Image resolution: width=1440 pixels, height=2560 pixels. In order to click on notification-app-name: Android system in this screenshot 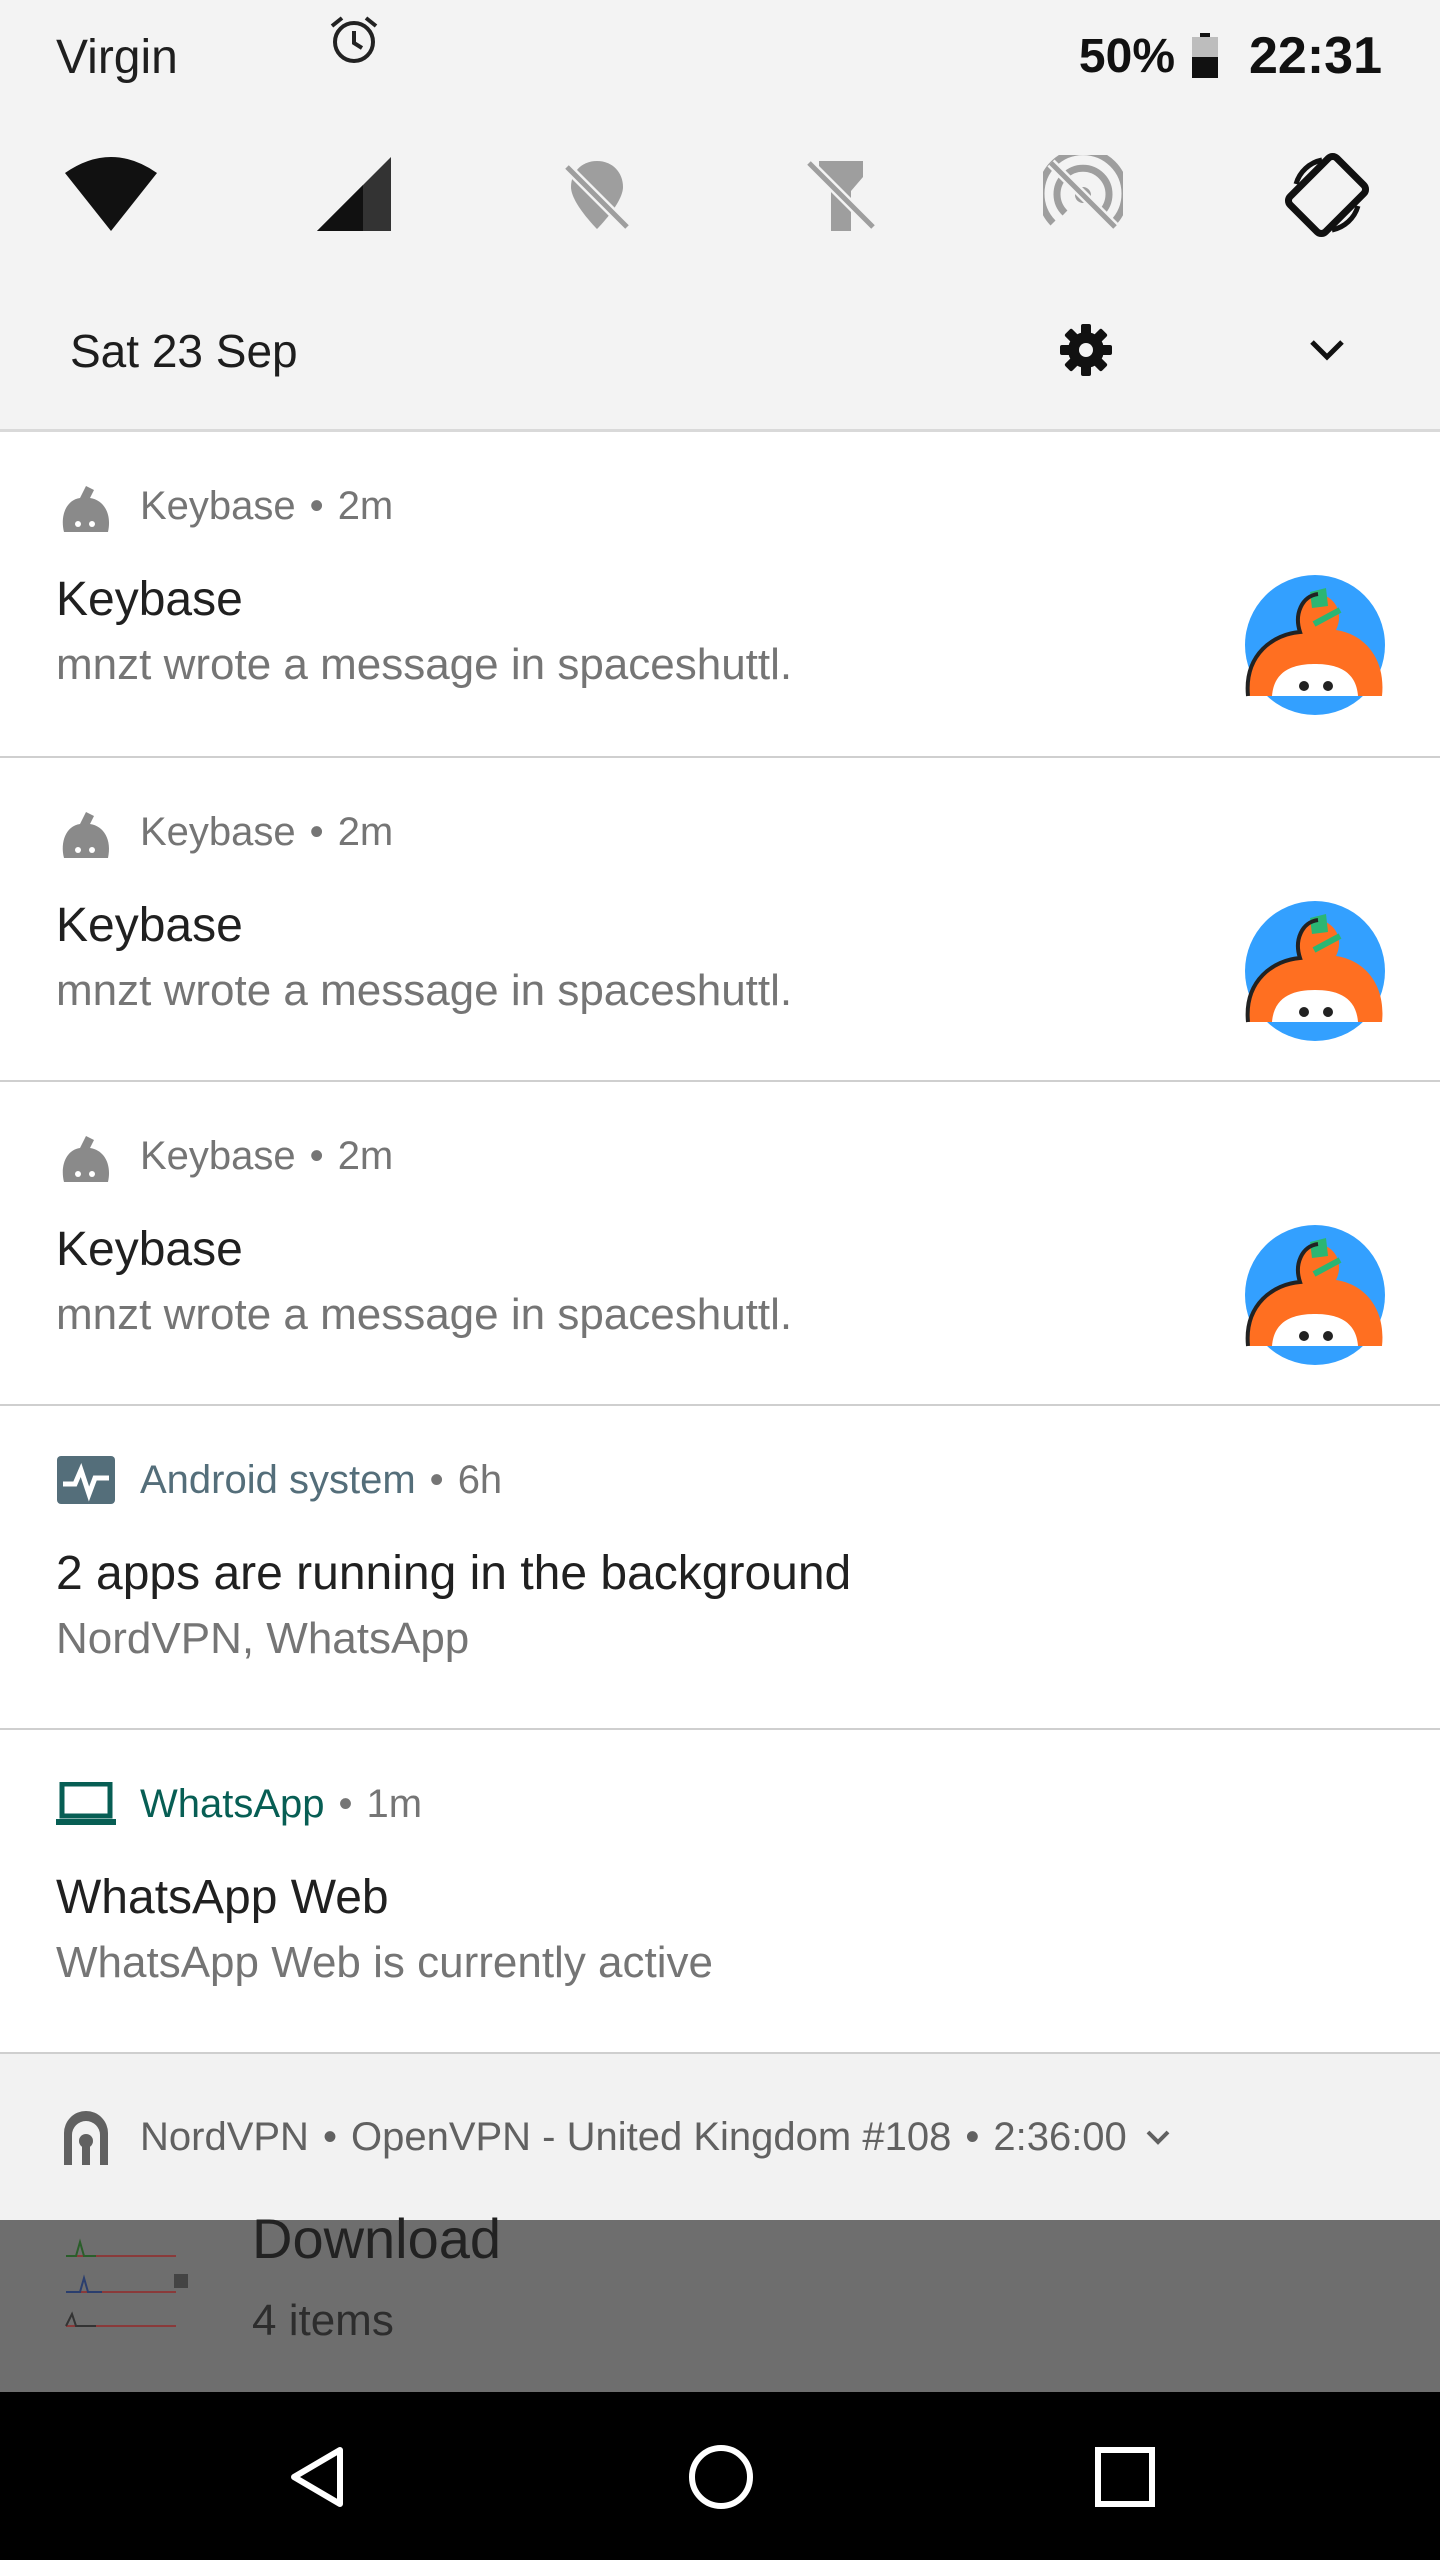, I will do `click(278, 1479)`.